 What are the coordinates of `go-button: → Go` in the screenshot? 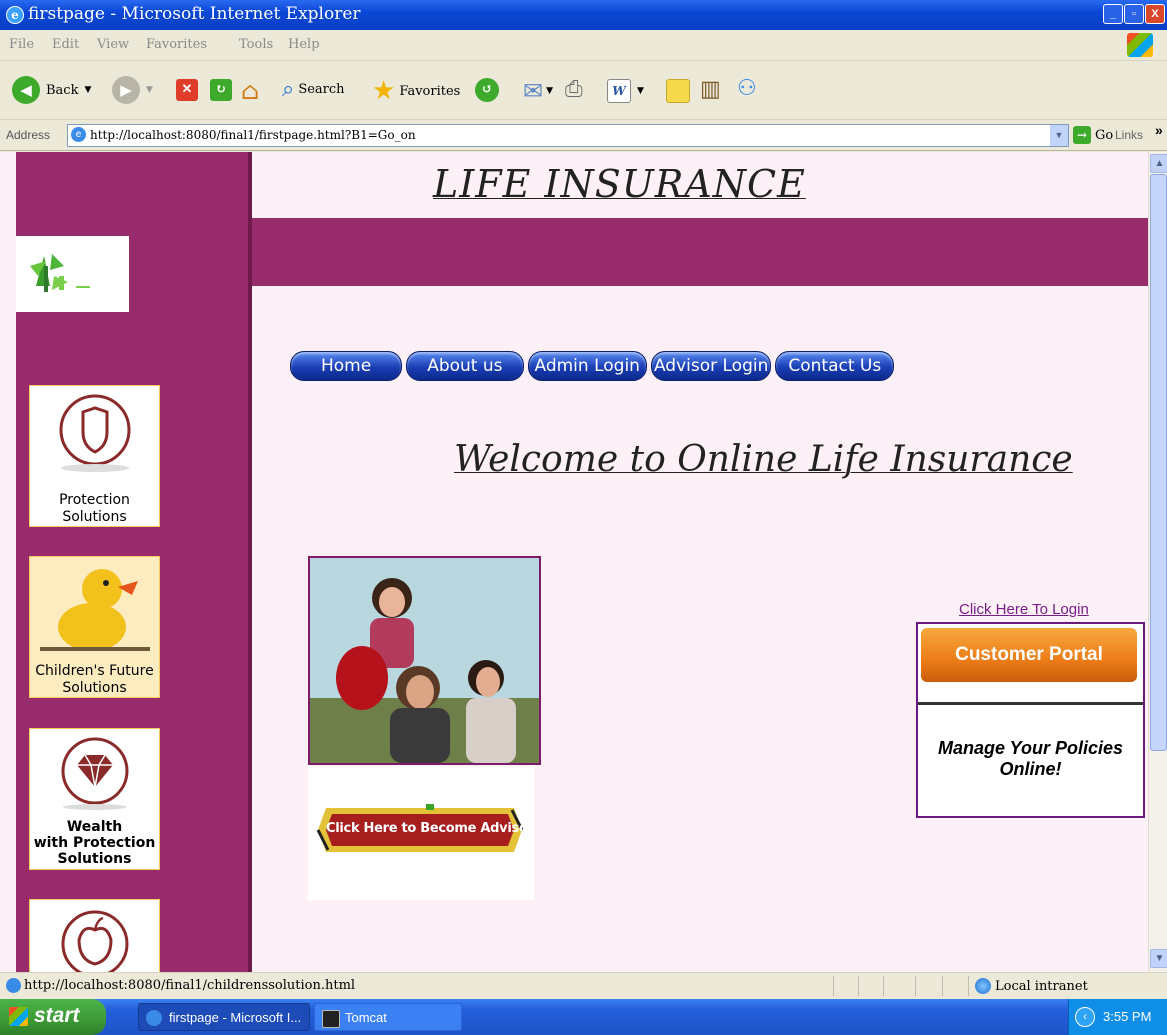 It's located at (1093, 135).